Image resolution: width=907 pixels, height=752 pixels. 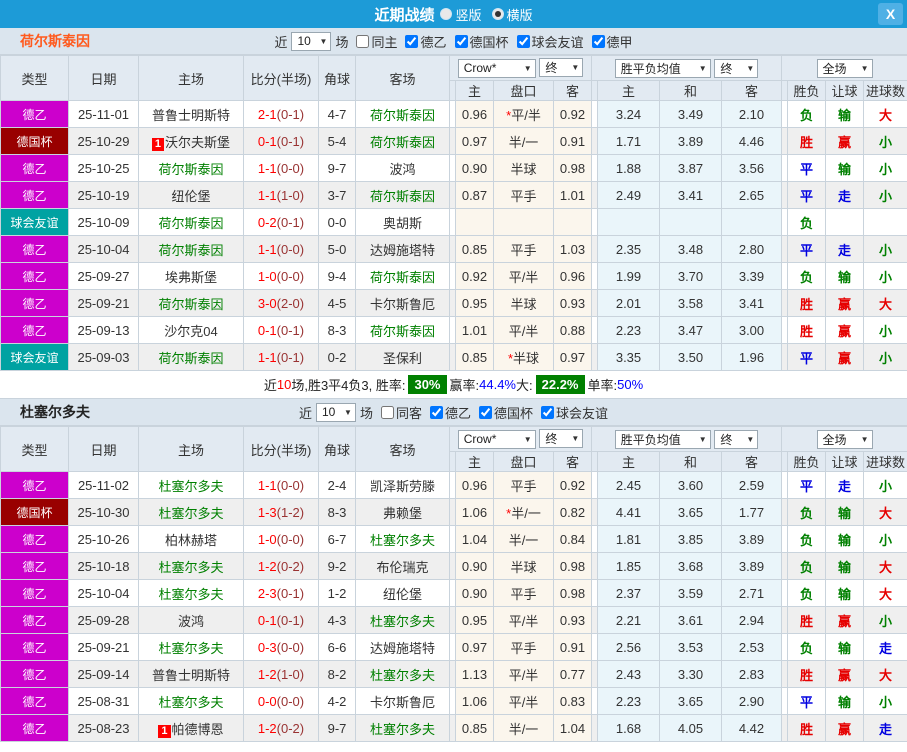 I want to click on horizontal-layout-label: 横版, so click(x=519, y=15).